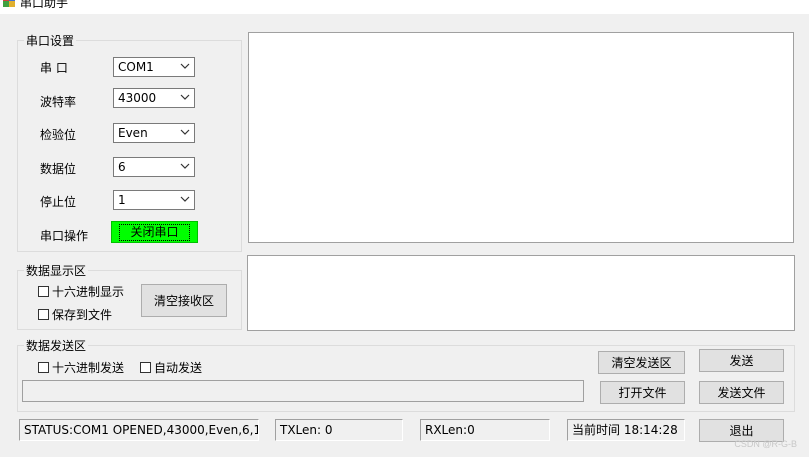  Describe the element at coordinates (58, 102) in the screenshot. I see `baud-label: 波特率` at that location.